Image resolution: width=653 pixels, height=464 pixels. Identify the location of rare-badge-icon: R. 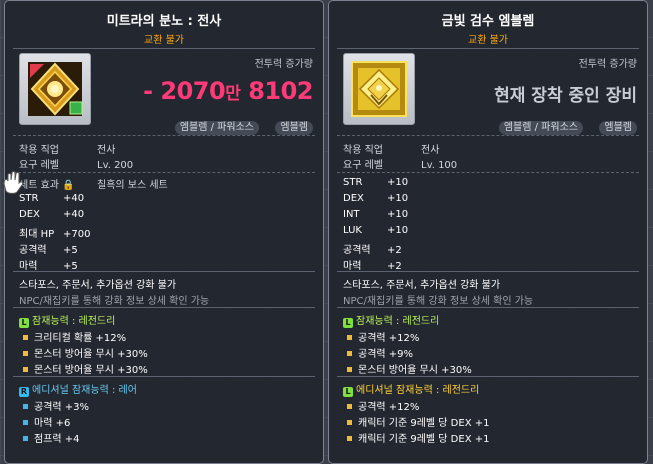
(24, 392).